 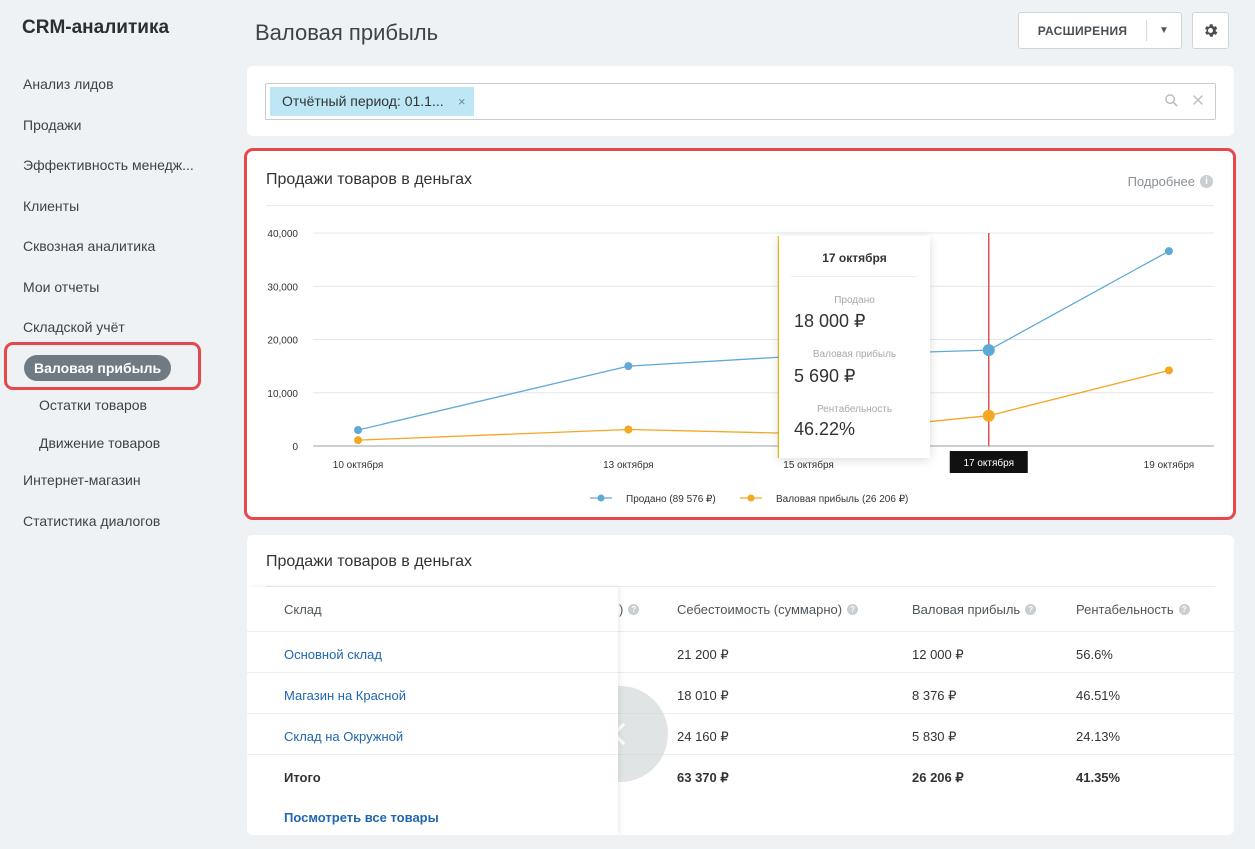 I want to click on total-margin: 41.35%, so click(x=1098, y=777).